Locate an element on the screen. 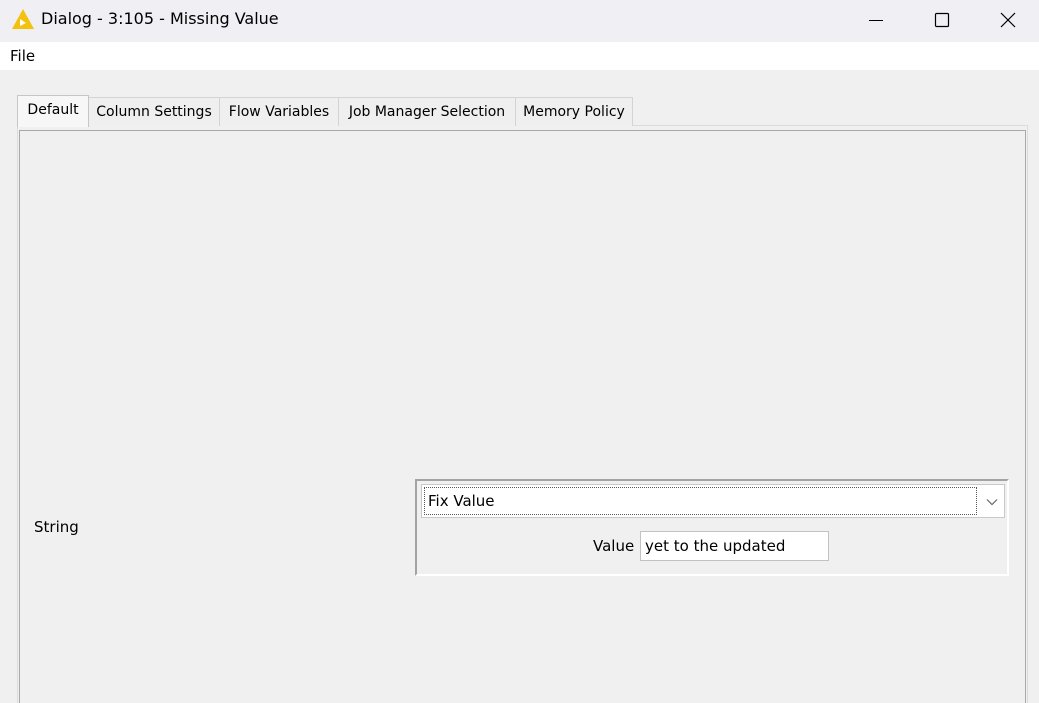  value-label: Value is located at coordinates (614, 546).